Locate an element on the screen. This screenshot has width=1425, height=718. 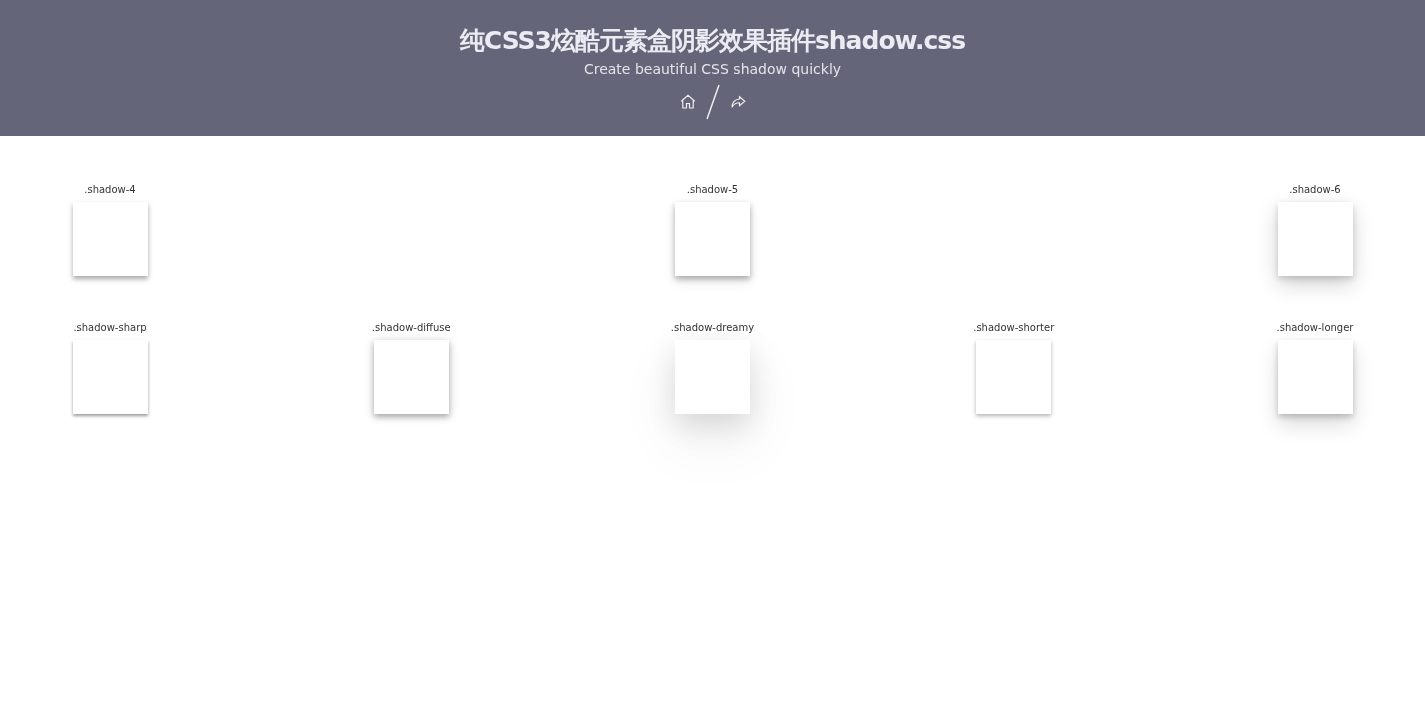
slash-divider-icon is located at coordinates (712, 102).